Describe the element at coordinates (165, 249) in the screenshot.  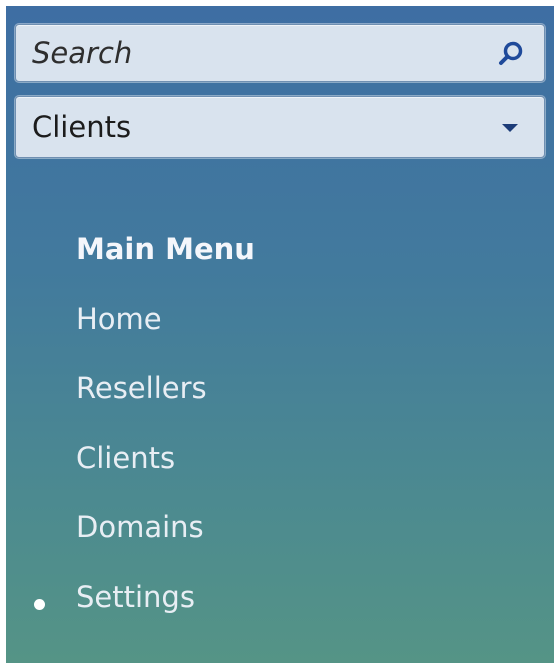
I see `main-menu-title: Main Menu` at that location.